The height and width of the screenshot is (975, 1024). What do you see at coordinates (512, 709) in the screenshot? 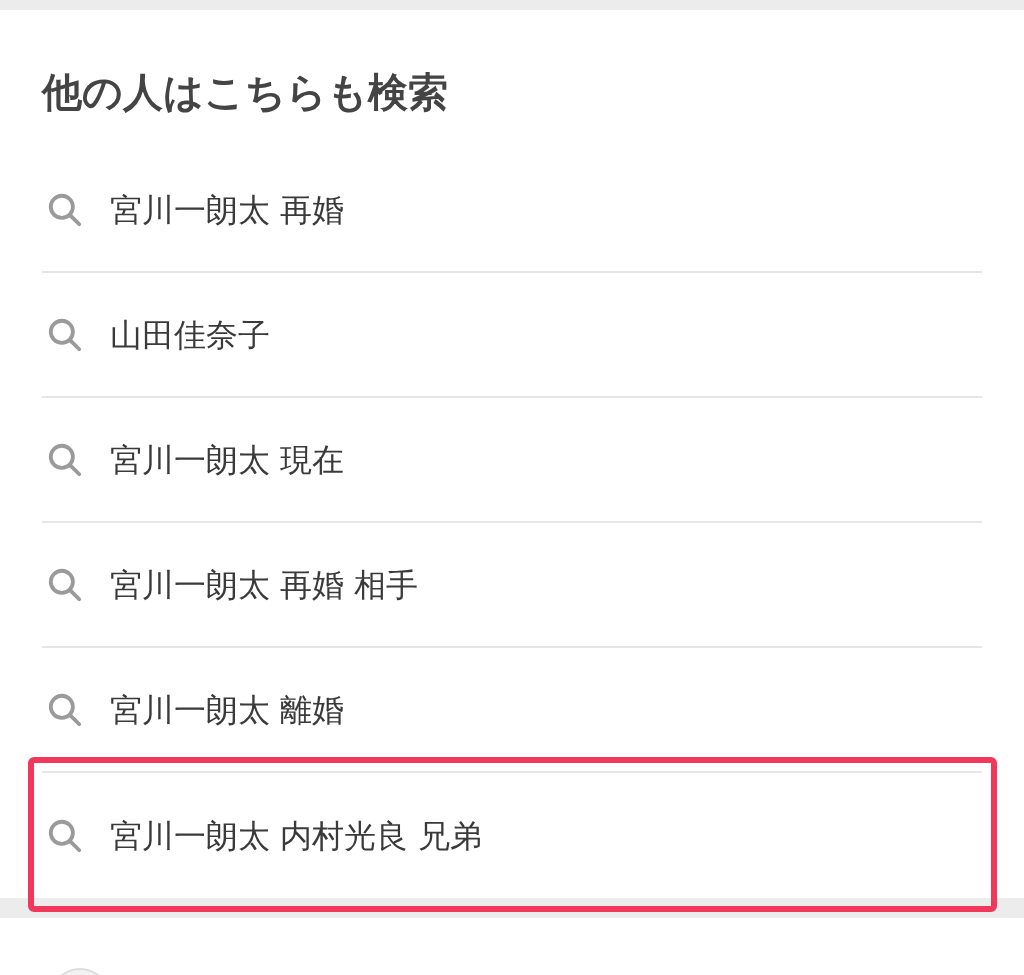
I see `search-suggestion: 宮川一朗太 離婚` at bounding box center [512, 709].